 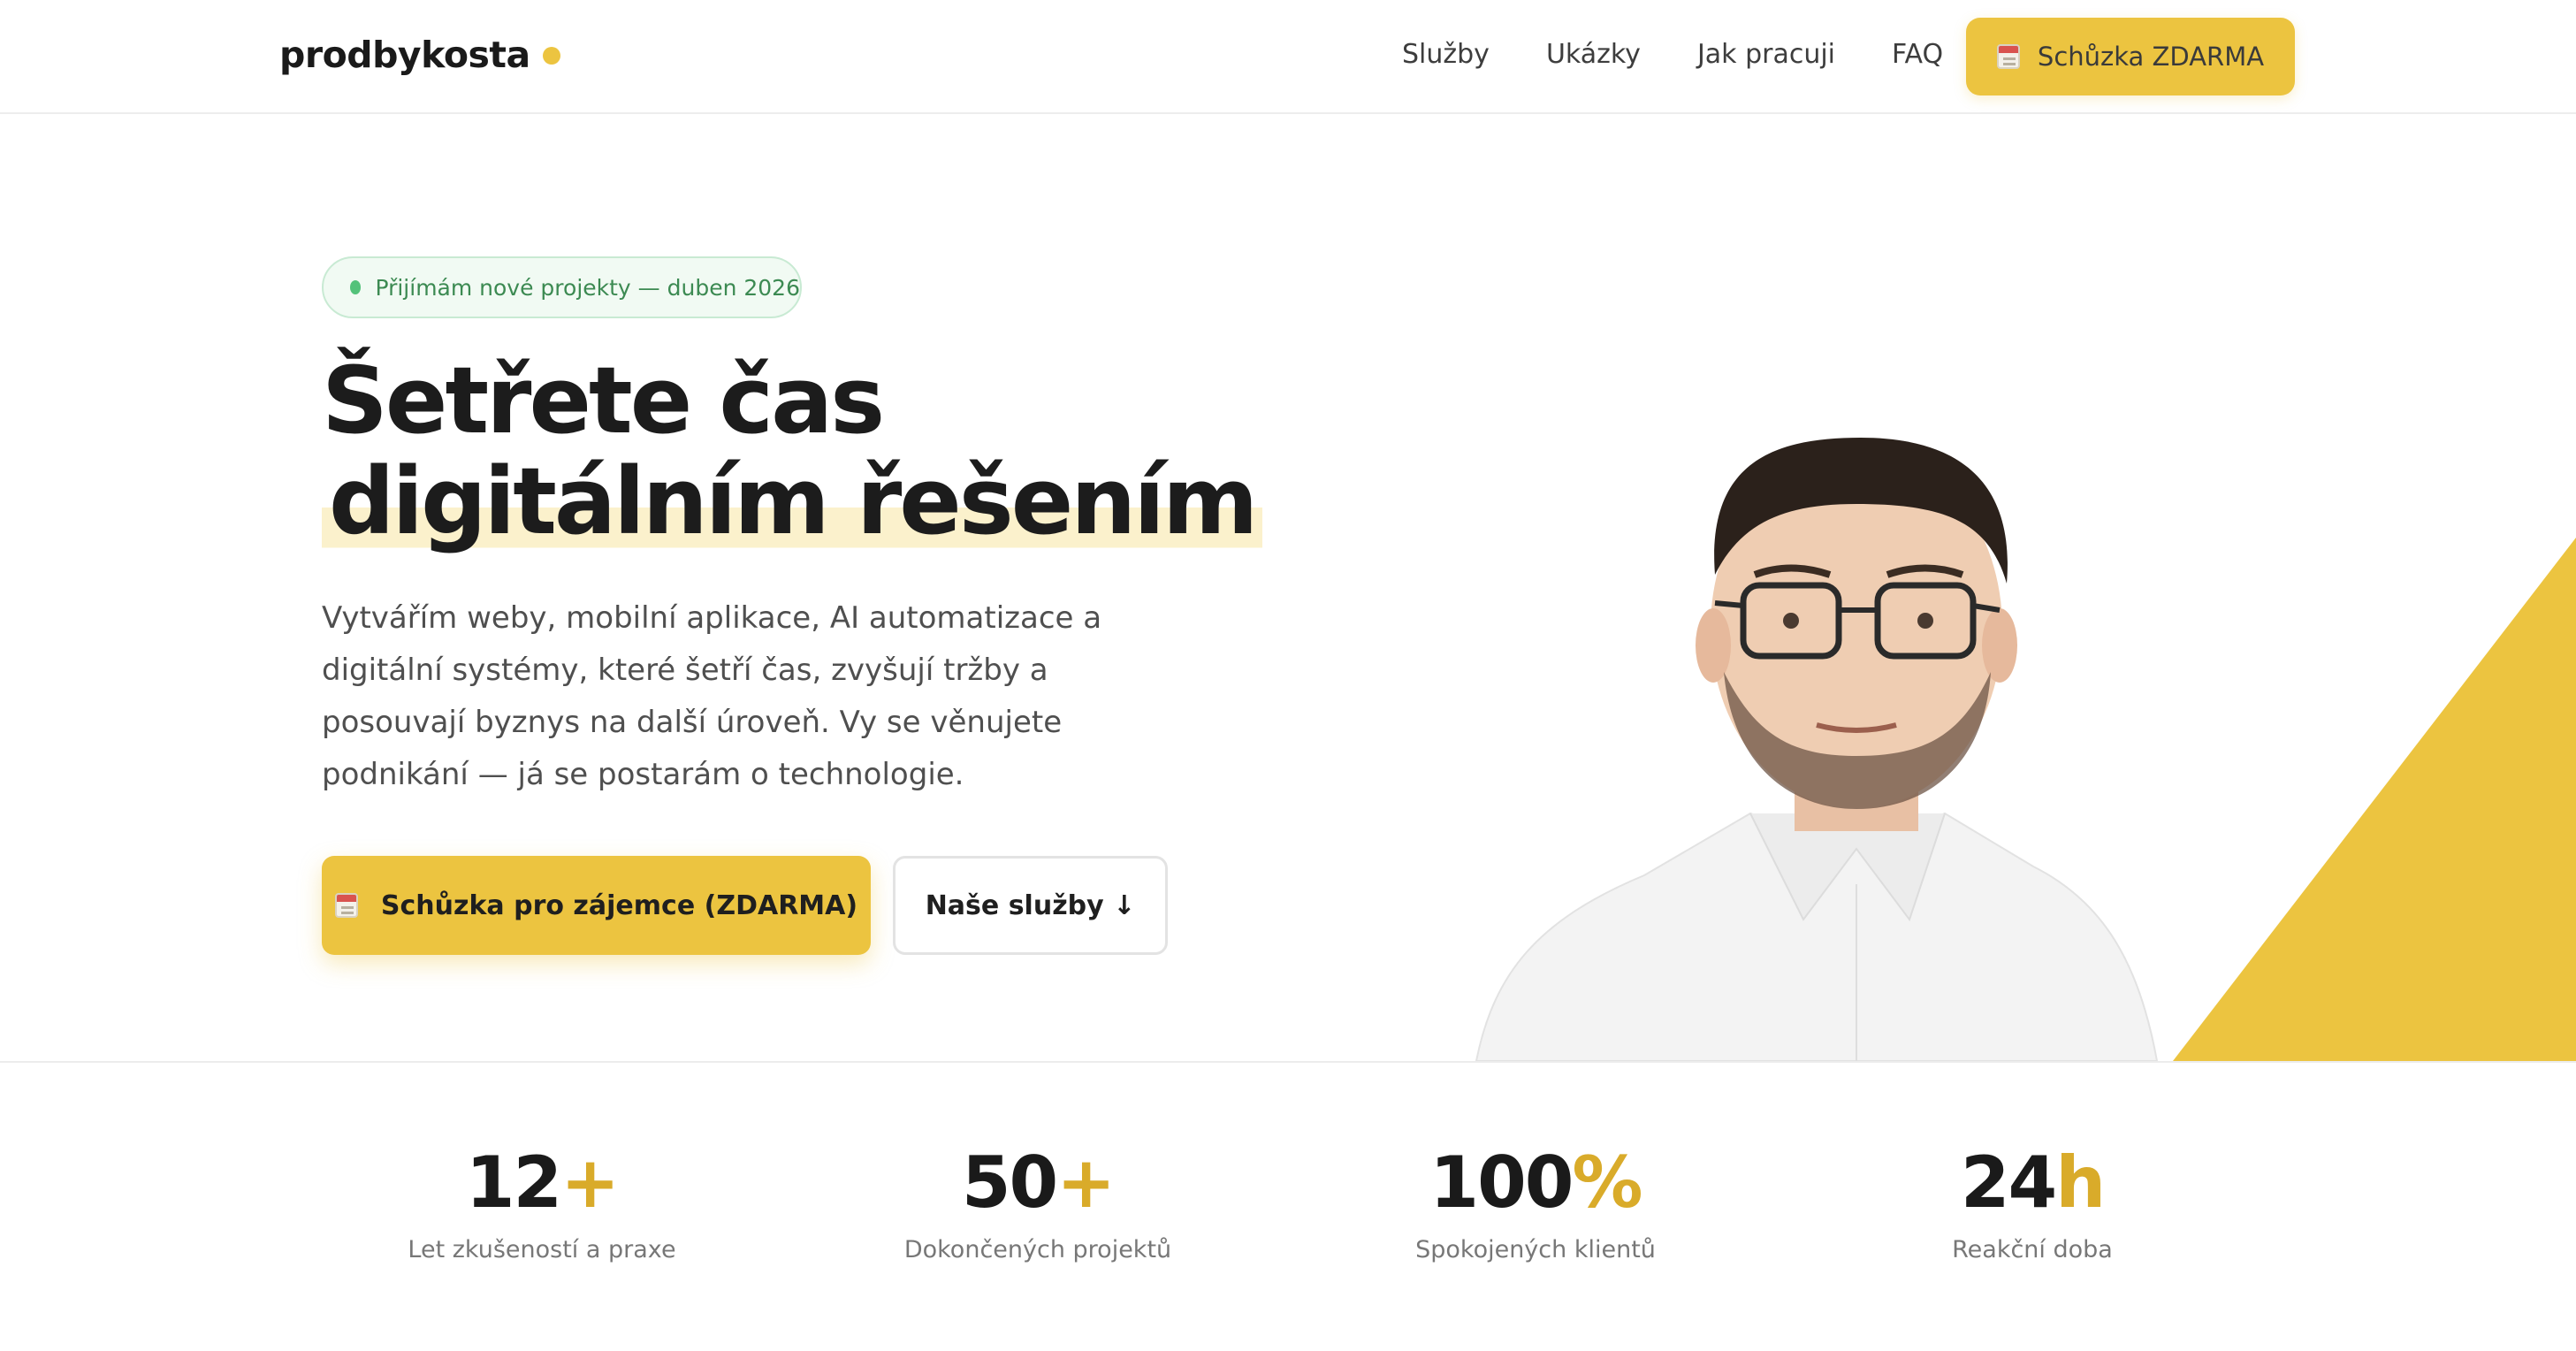 I want to click on hero-title: Šetřete čas digitálním řešením, so click(x=792, y=449).